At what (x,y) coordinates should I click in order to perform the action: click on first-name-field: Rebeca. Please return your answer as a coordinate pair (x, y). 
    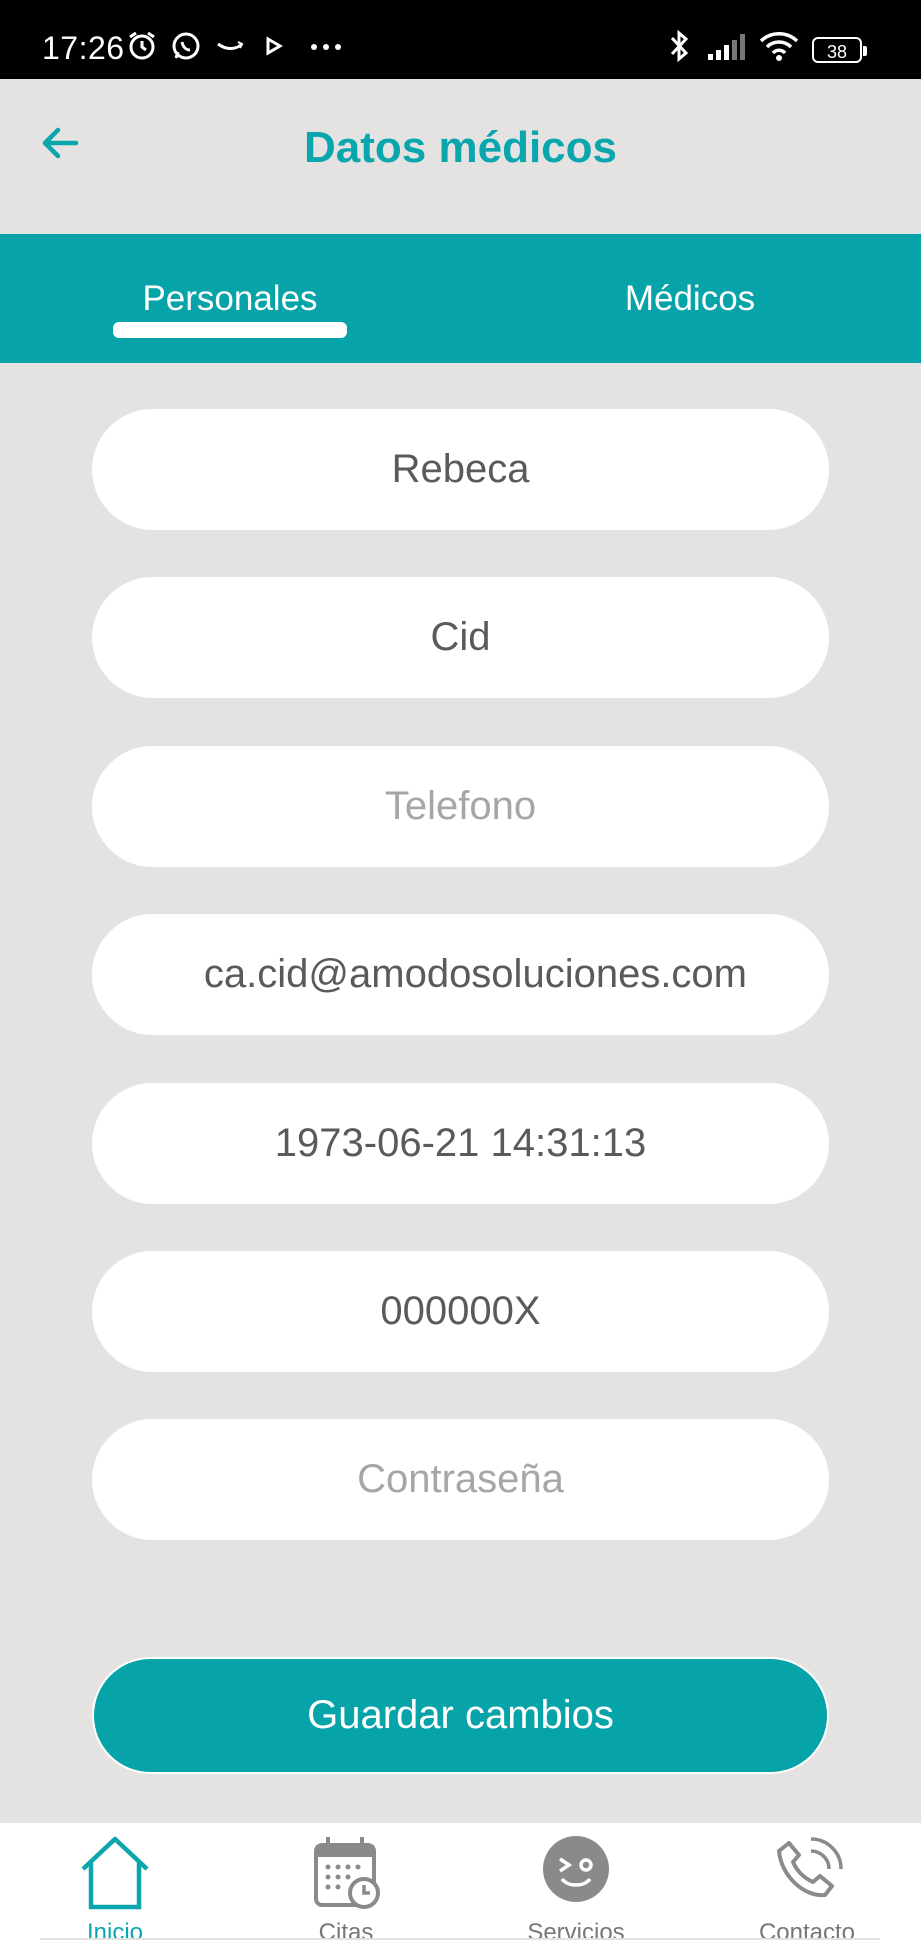
    Looking at the image, I should click on (460, 469).